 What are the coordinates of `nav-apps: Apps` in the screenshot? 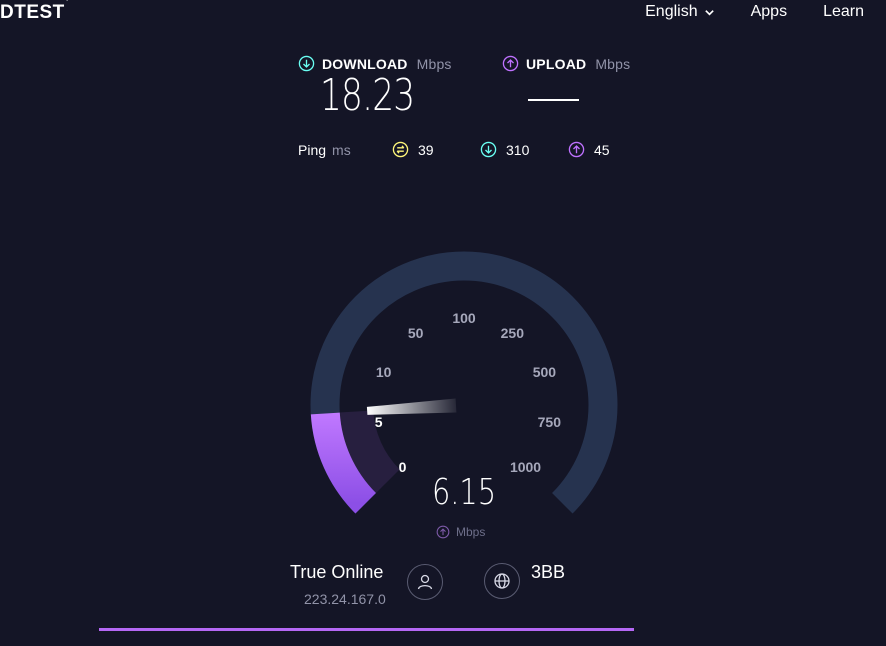 It's located at (769, 12).